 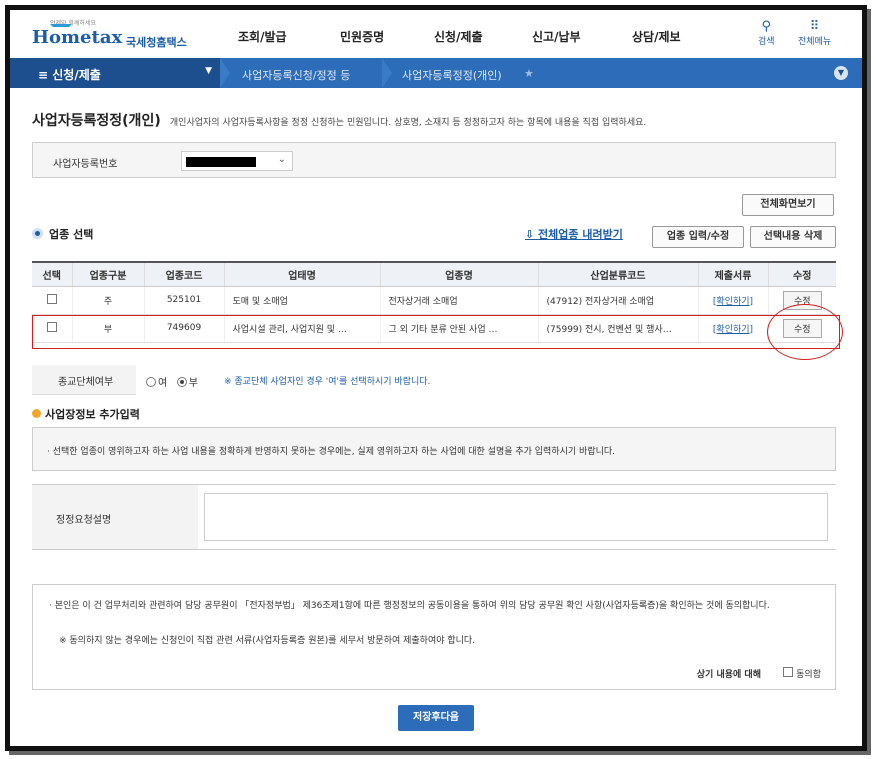 I want to click on logo-kr-text: 국세청홈택스, so click(x=156, y=42).